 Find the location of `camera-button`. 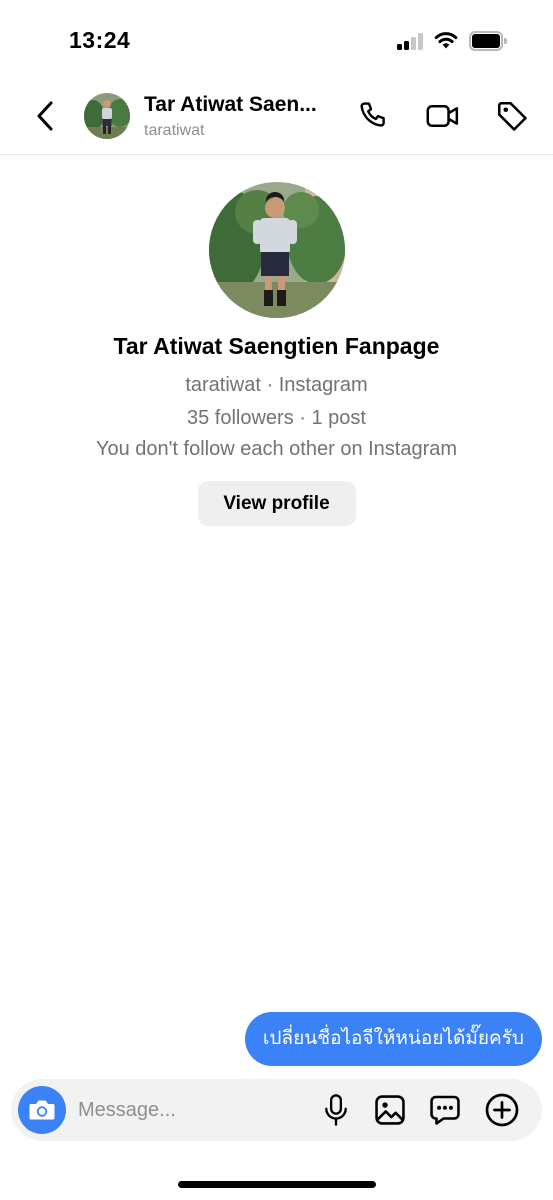

camera-button is located at coordinates (42, 1110).